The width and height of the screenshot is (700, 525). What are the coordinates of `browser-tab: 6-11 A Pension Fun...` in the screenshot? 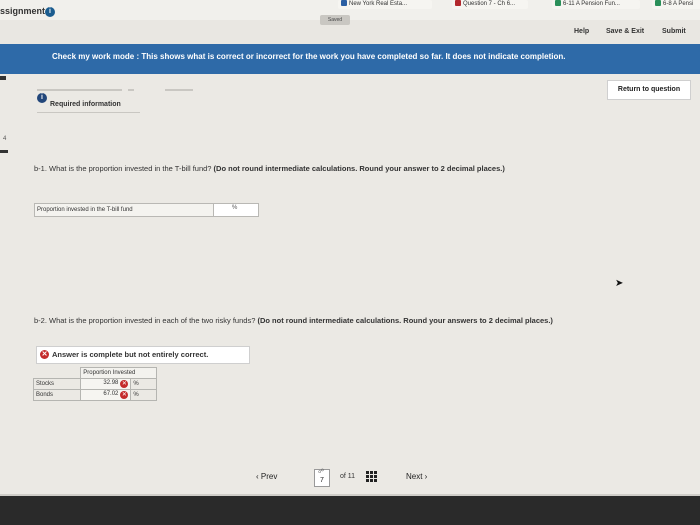 It's located at (596, 4).